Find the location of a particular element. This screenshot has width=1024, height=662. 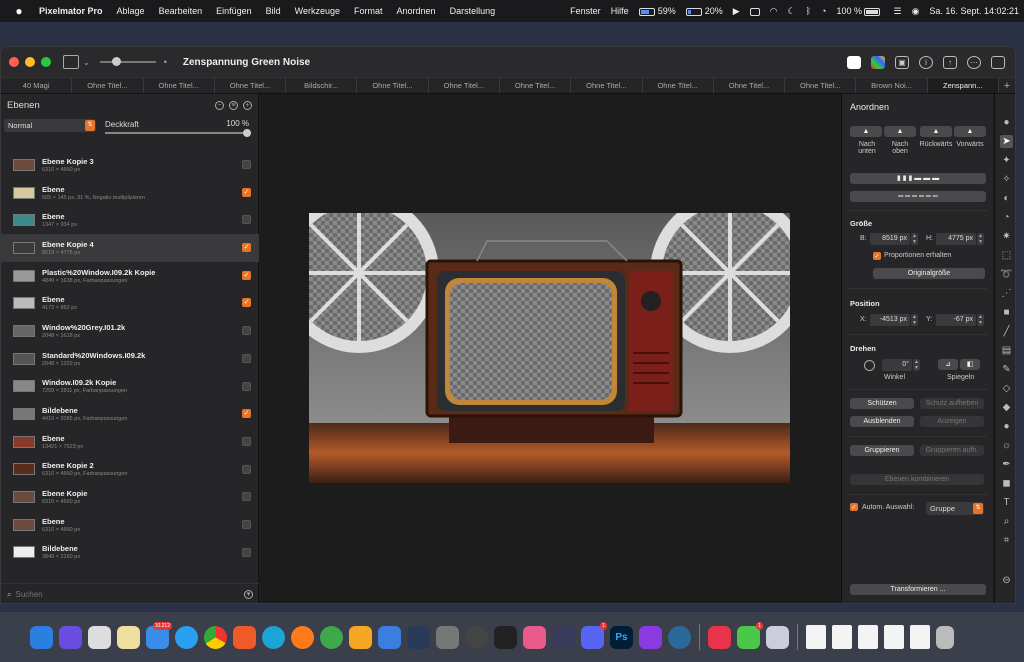

safari-icon is located at coordinates (186, 637).